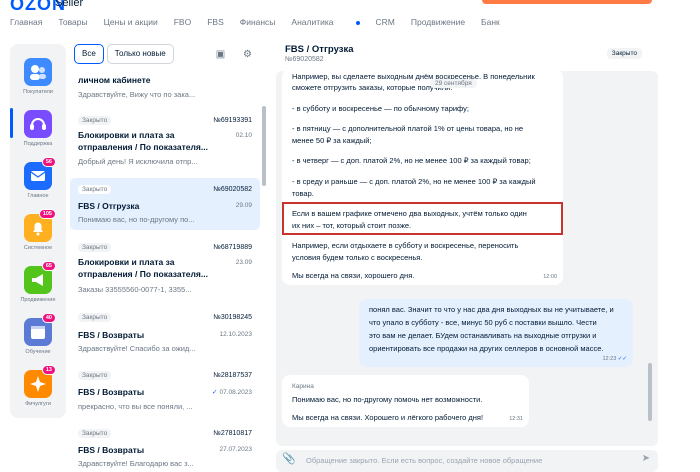 The width and height of the screenshot is (700, 472). I want to click on megaphone-icon: 65, so click(40, 277).